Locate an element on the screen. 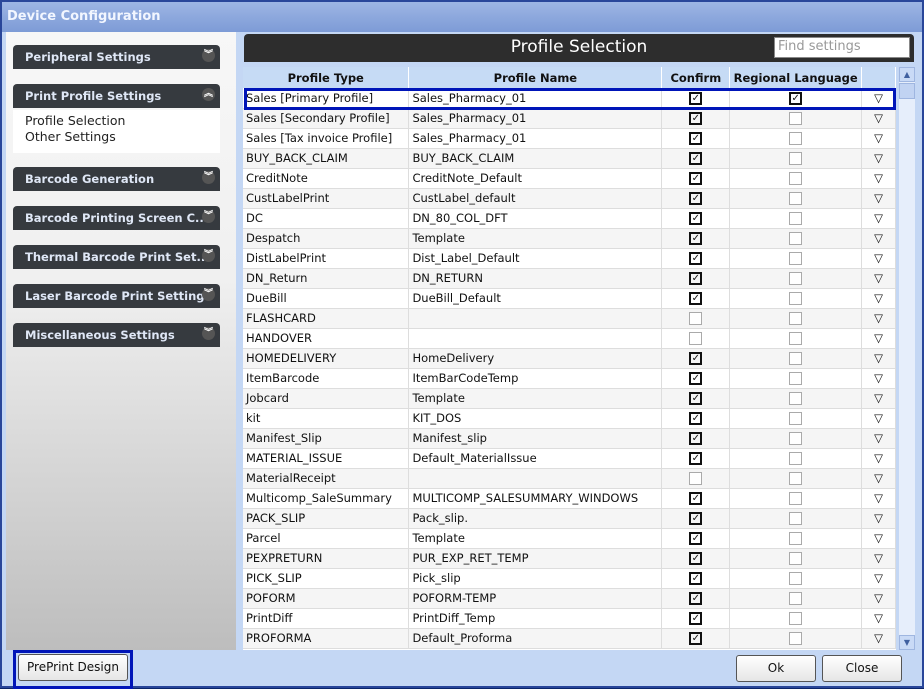 Image resolution: width=924 pixels, height=689 pixels. table-row: kit KIT_DOS ✓ ▽ is located at coordinates (569, 418).